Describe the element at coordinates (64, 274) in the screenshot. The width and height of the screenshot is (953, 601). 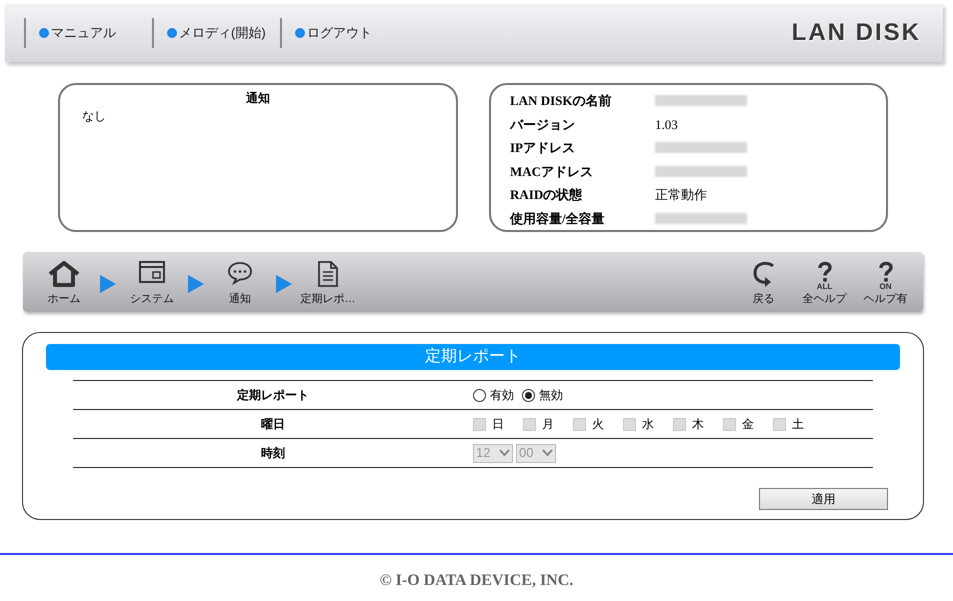
I see `home-icon` at that location.